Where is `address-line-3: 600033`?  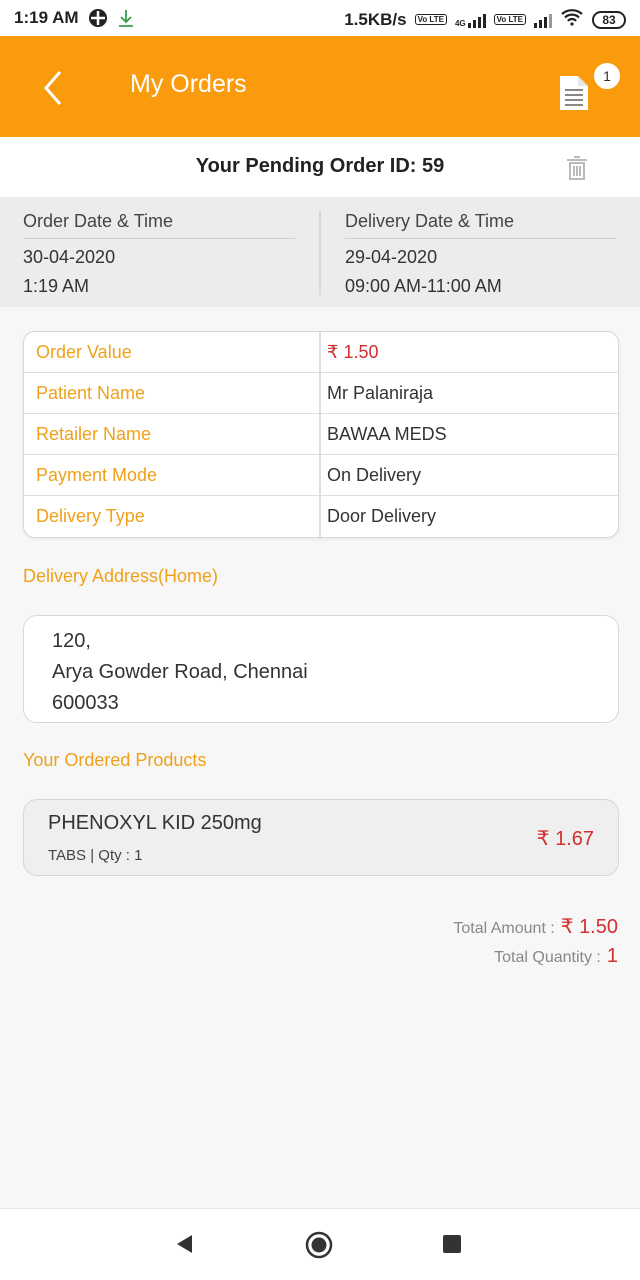 address-line-3: 600033 is located at coordinates (85, 703).